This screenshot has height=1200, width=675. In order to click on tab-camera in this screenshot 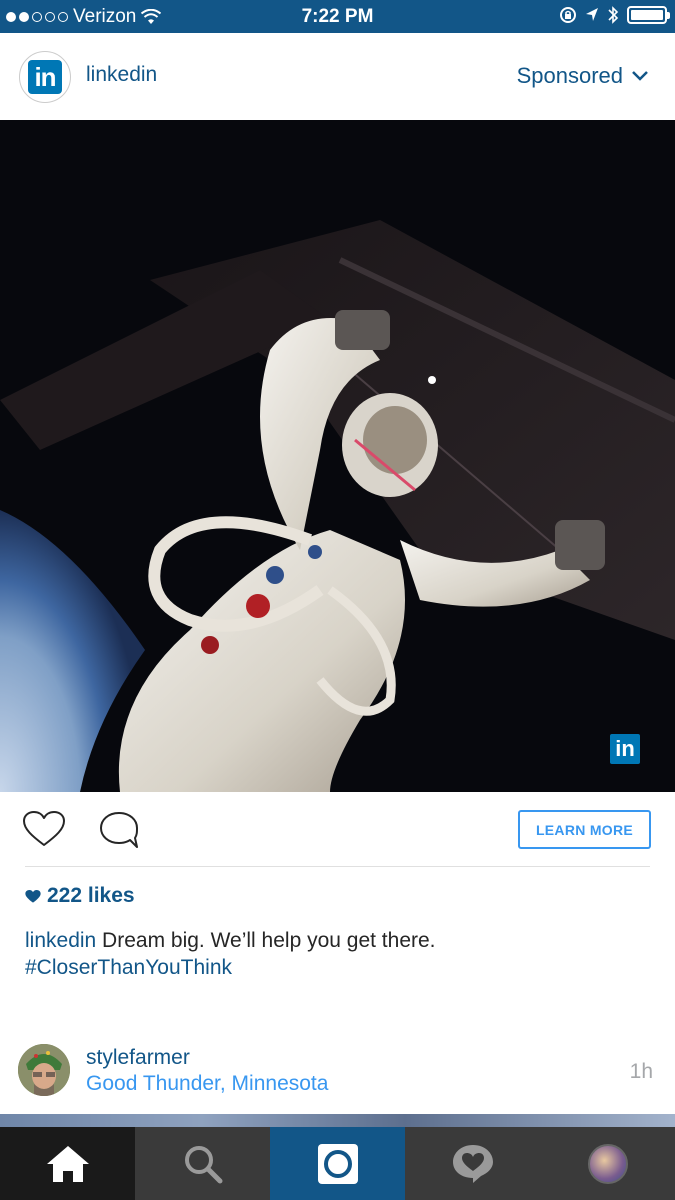, I will do `click(337, 1163)`.